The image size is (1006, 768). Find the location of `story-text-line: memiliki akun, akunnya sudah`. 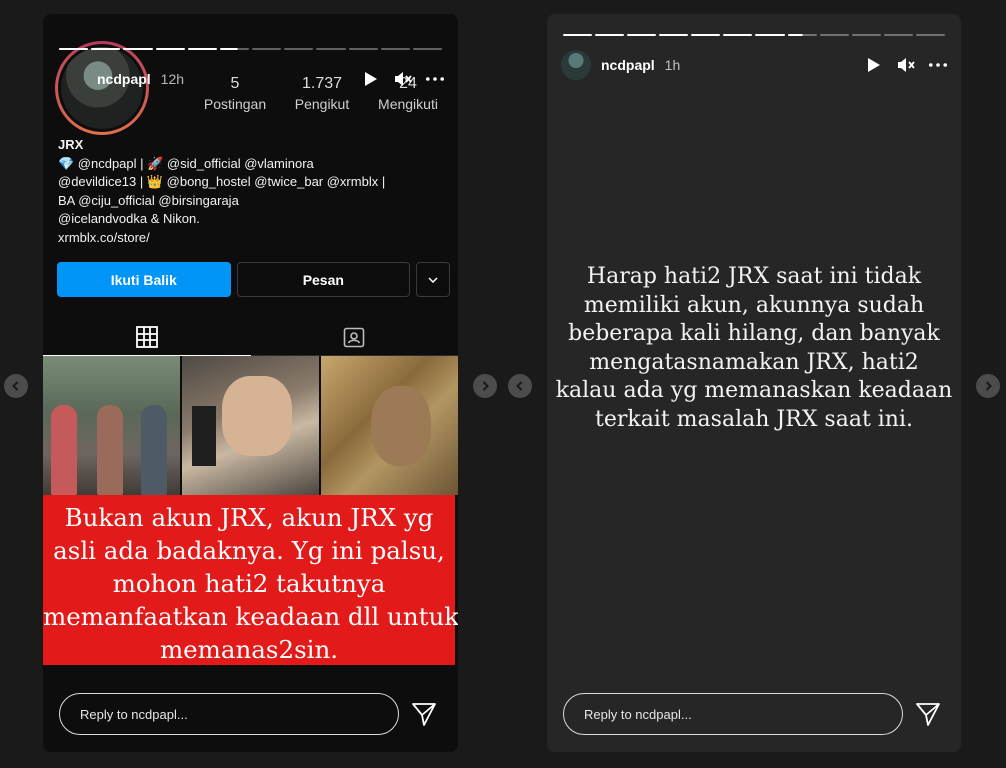

story-text-line: memiliki akun, akunnya sudah is located at coordinates (754, 305).